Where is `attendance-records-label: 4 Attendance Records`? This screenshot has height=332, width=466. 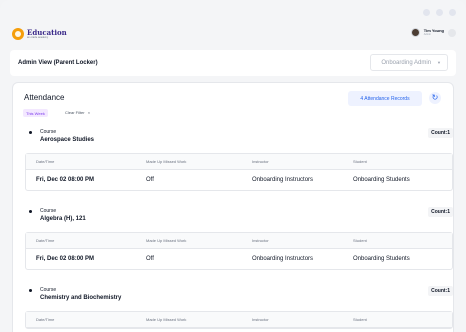
attendance-records-label: 4 Attendance Records is located at coordinates (385, 98).